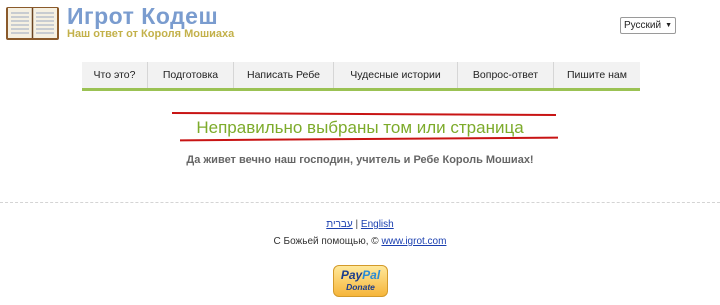  I want to click on site-title: Игрот Кодеш, so click(142, 16).